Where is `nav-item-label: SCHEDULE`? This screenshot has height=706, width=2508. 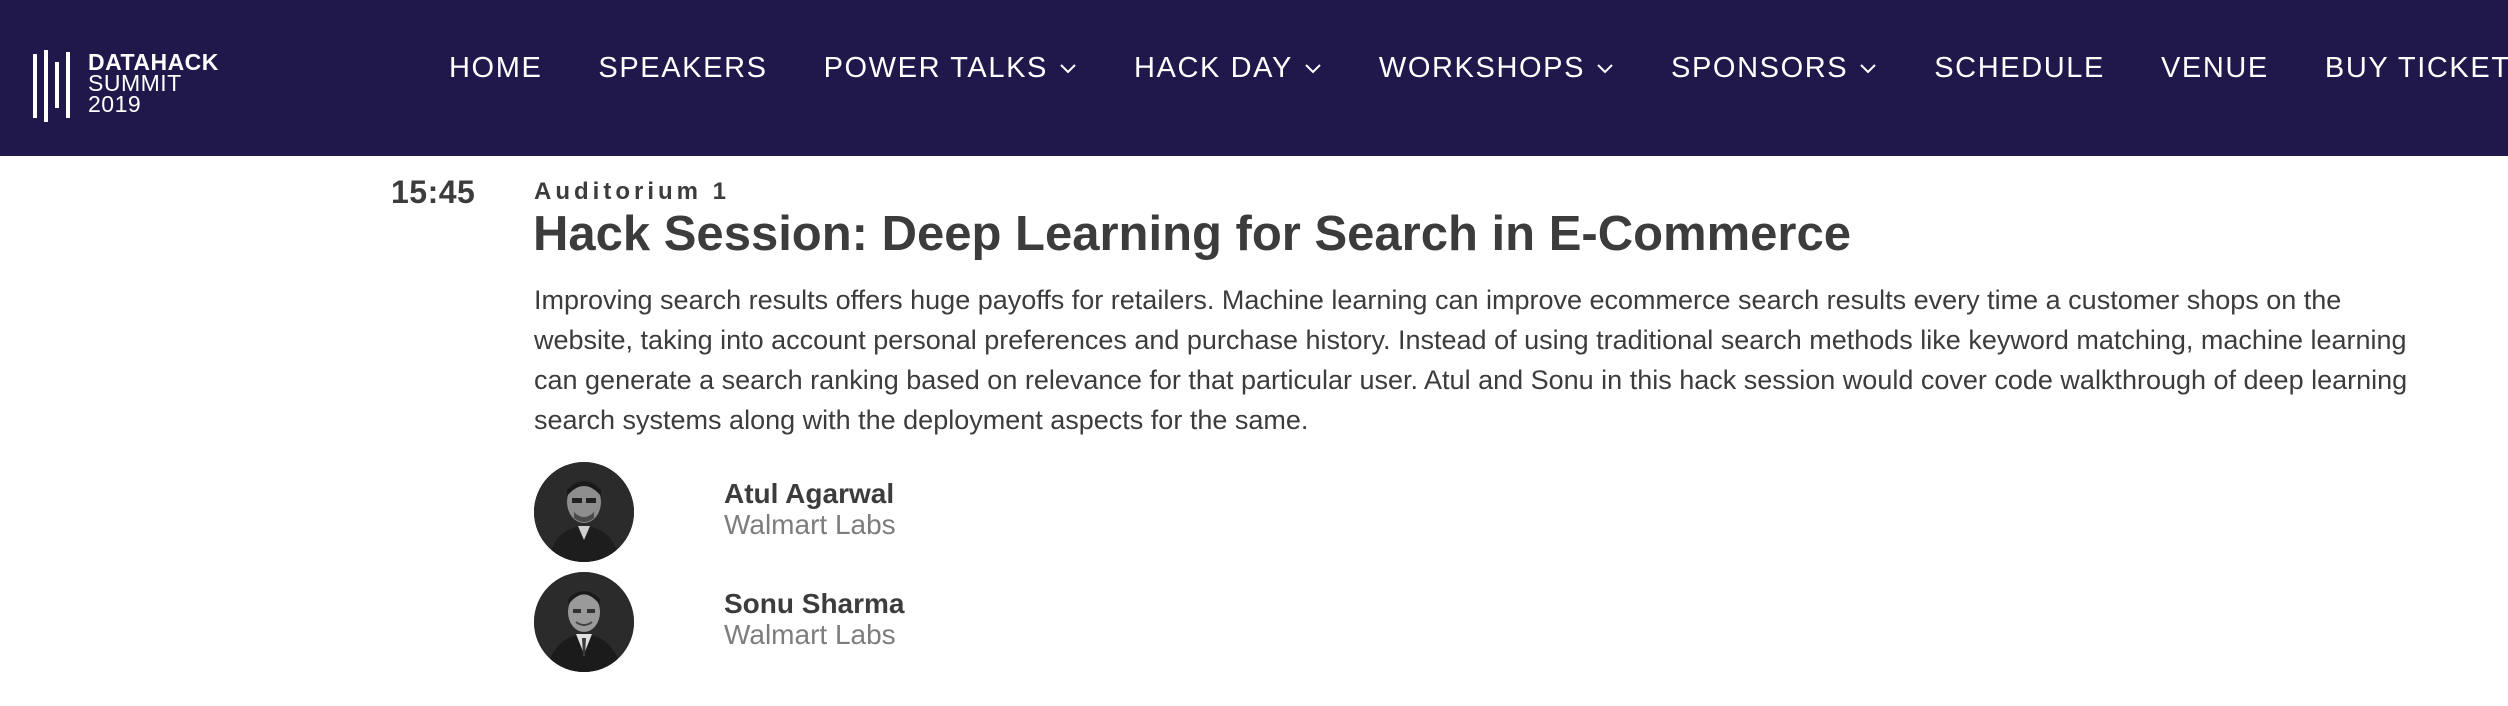 nav-item-label: SCHEDULE is located at coordinates (2019, 67).